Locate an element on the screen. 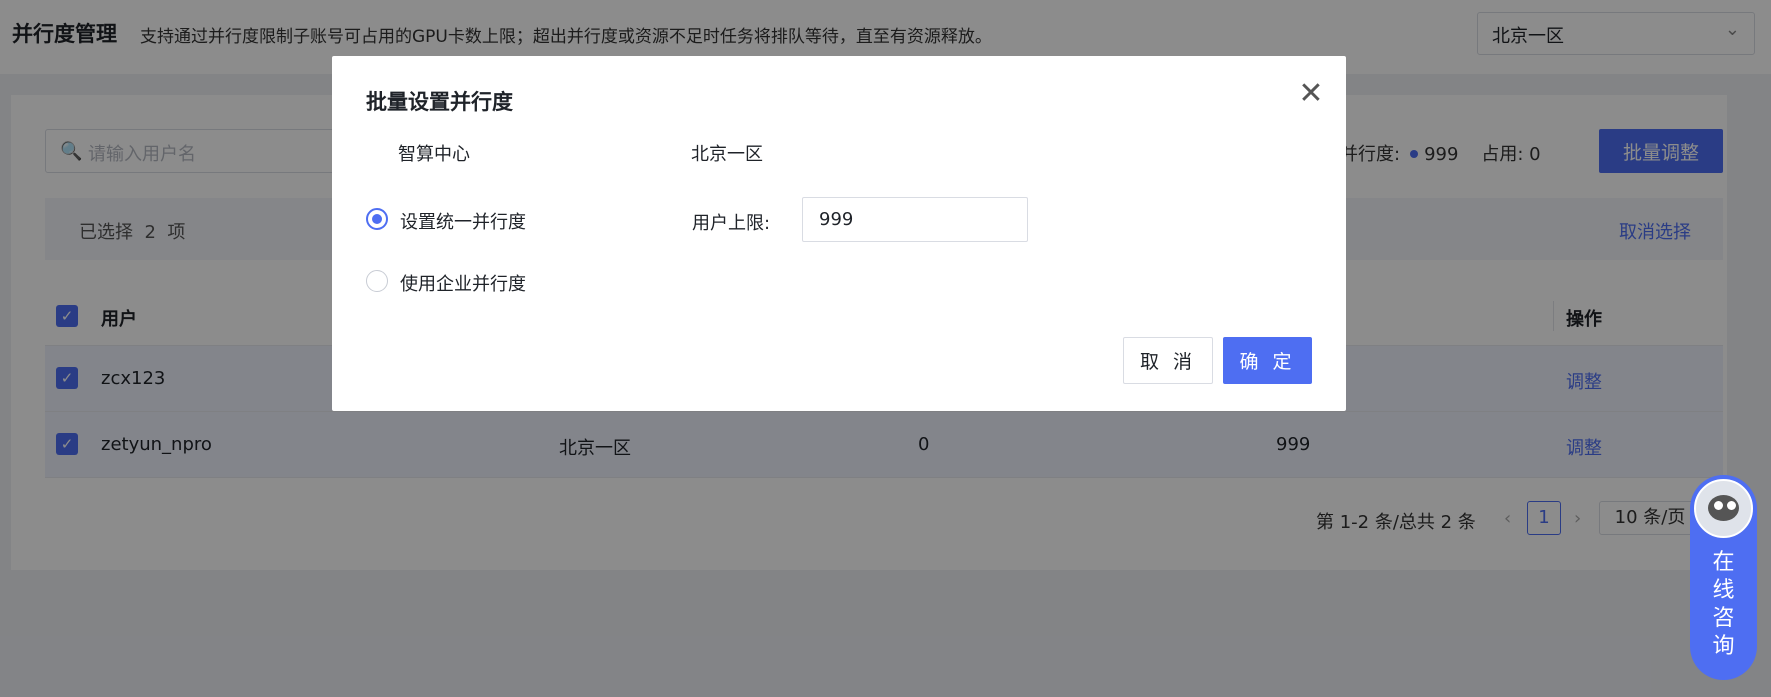 The image size is (1771, 697). online-consult-char: 在 is located at coordinates (1723, 562).